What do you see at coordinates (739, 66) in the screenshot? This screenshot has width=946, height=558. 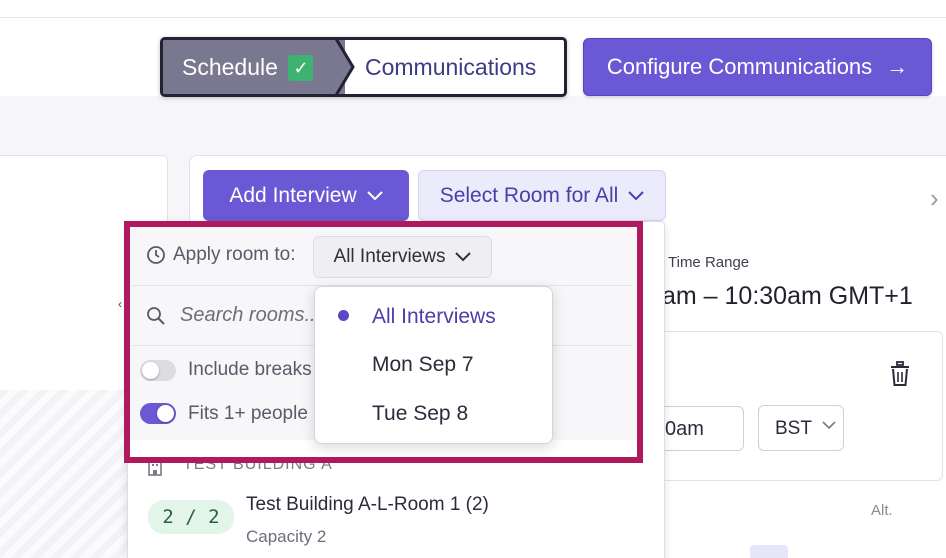 I see `configure-communications-label: Configure Communications` at bounding box center [739, 66].